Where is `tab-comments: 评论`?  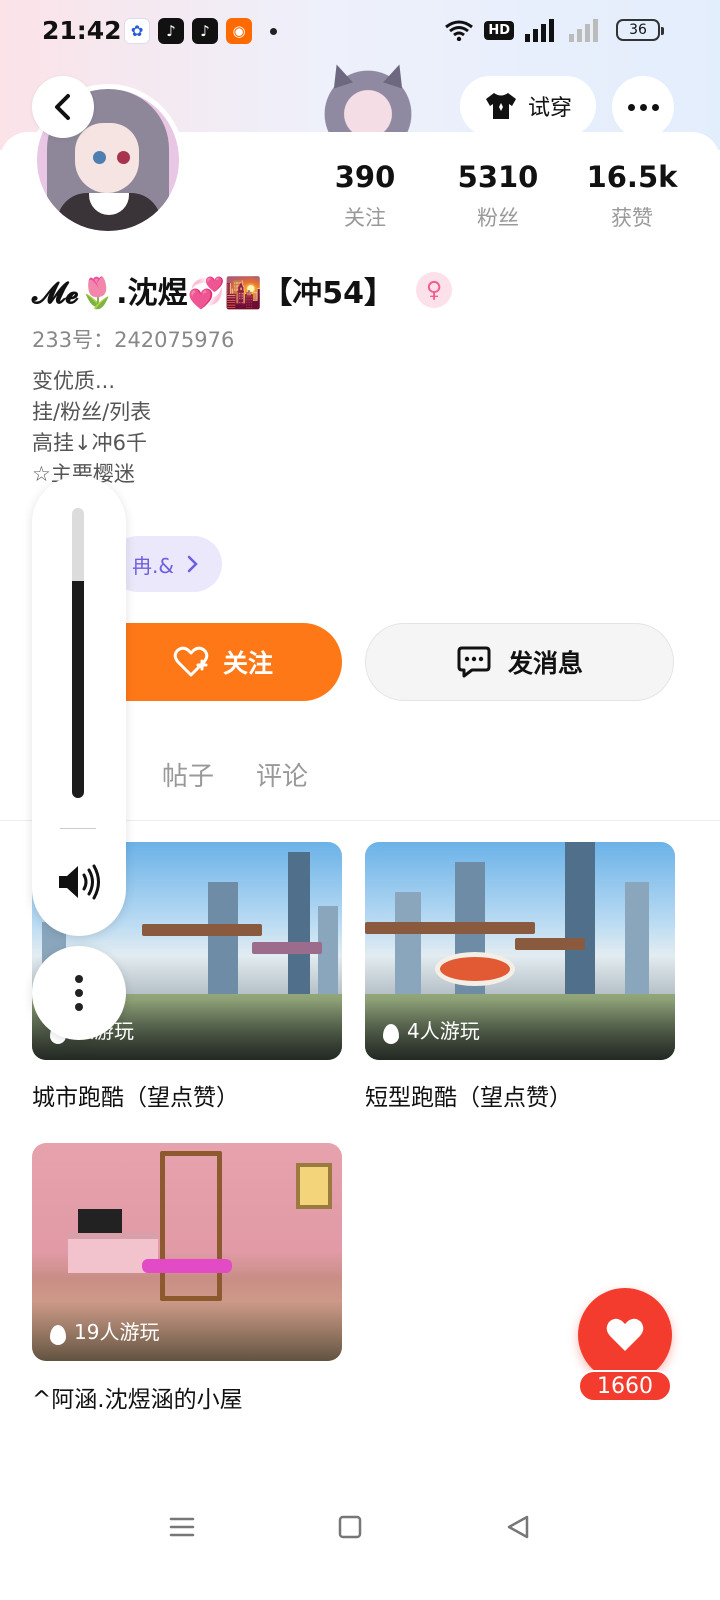
tab-comments: 评论 is located at coordinates (282, 779).